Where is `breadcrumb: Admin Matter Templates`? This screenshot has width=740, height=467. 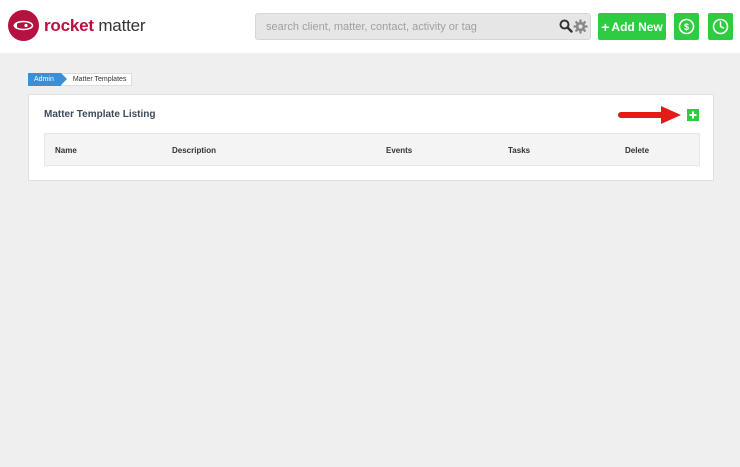
breadcrumb: Admin Matter Templates is located at coordinates (80, 79).